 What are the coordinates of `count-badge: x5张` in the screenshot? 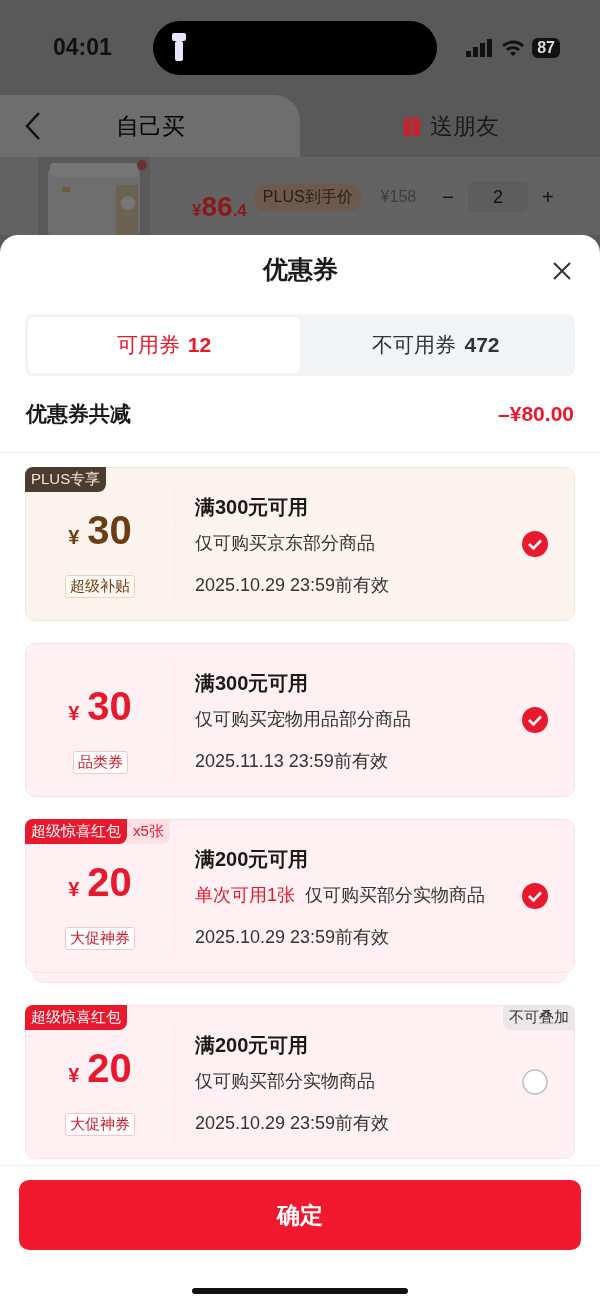 It's located at (148, 831).